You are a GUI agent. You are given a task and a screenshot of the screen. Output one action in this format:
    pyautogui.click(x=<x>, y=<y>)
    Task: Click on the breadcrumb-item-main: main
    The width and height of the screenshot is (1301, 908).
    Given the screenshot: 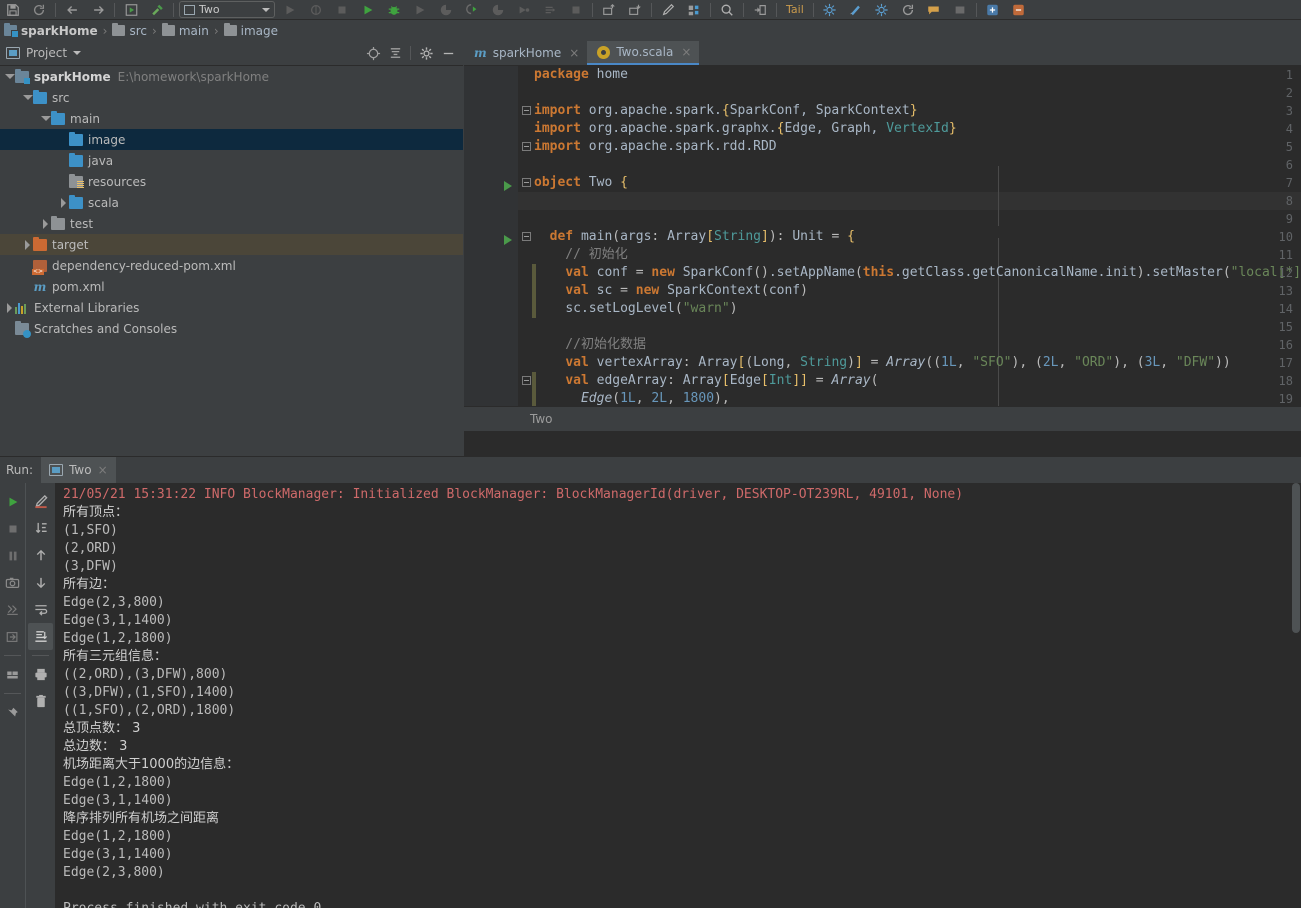 What is the action you would take?
    pyautogui.click(x=185, y=30)
    